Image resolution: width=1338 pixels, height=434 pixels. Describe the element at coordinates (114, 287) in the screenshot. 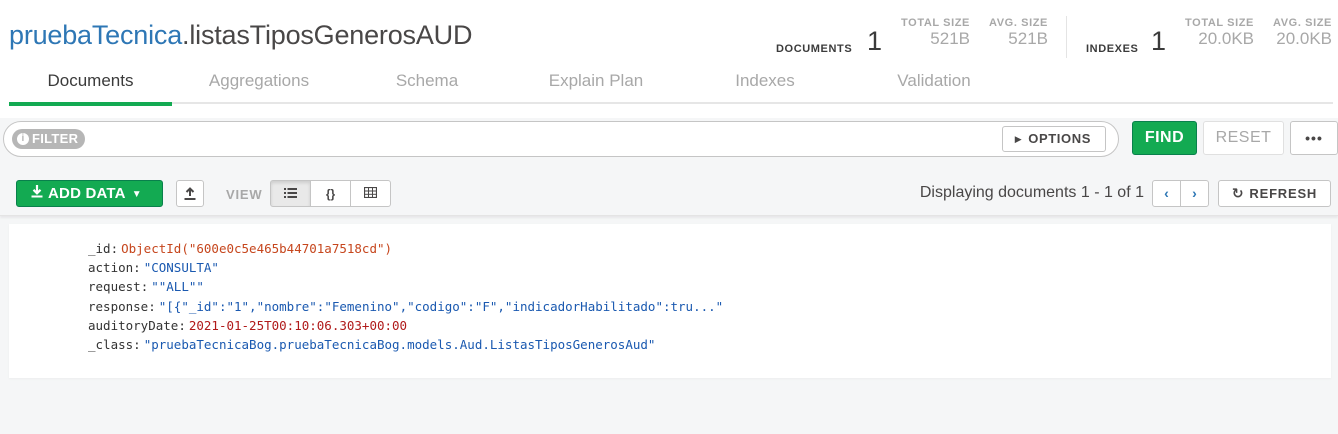

I see `field-key: request` at that location.